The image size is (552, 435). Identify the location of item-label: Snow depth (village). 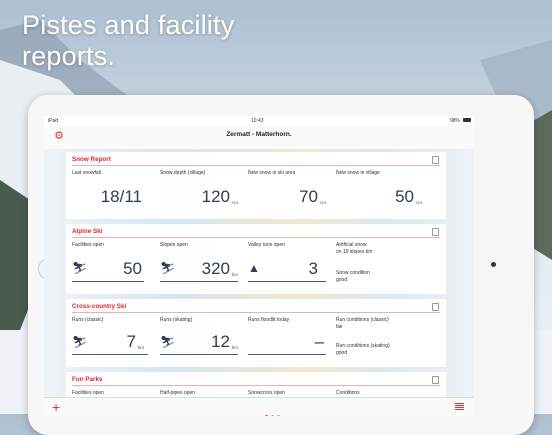
(183, 173).